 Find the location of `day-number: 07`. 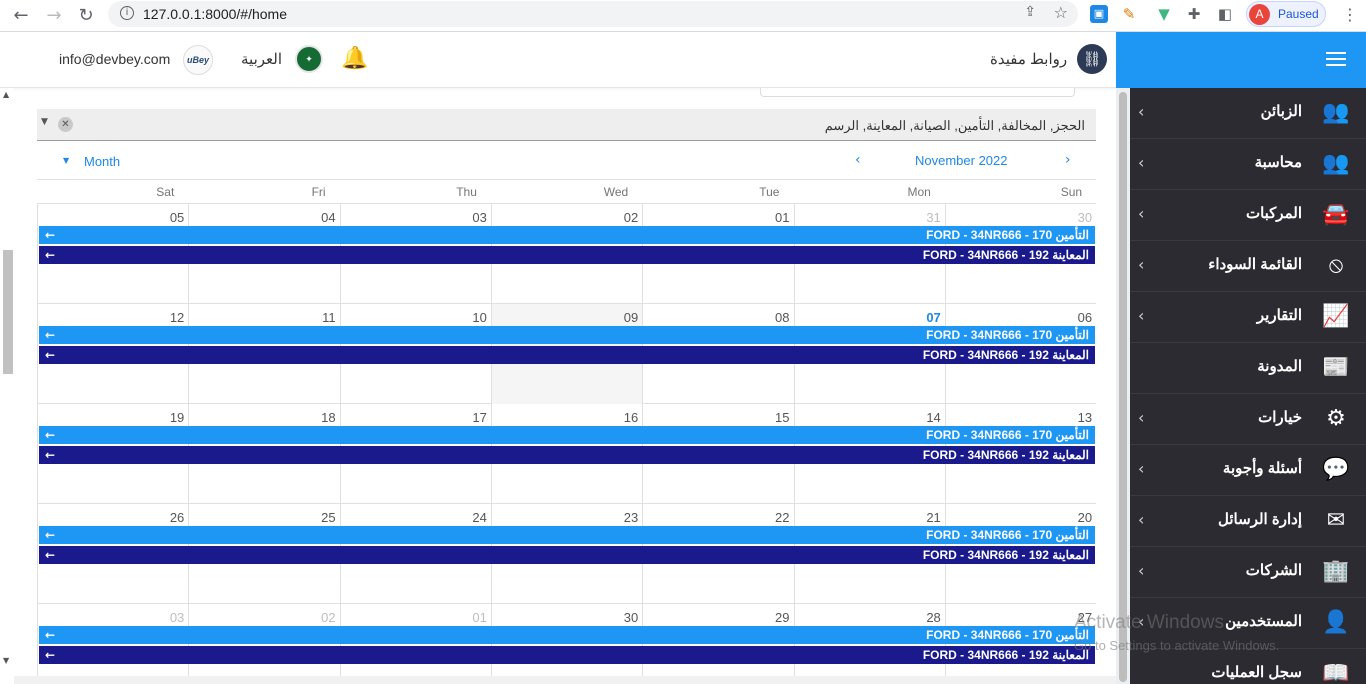

day-number: 07 is located at coordinates (933, 317).